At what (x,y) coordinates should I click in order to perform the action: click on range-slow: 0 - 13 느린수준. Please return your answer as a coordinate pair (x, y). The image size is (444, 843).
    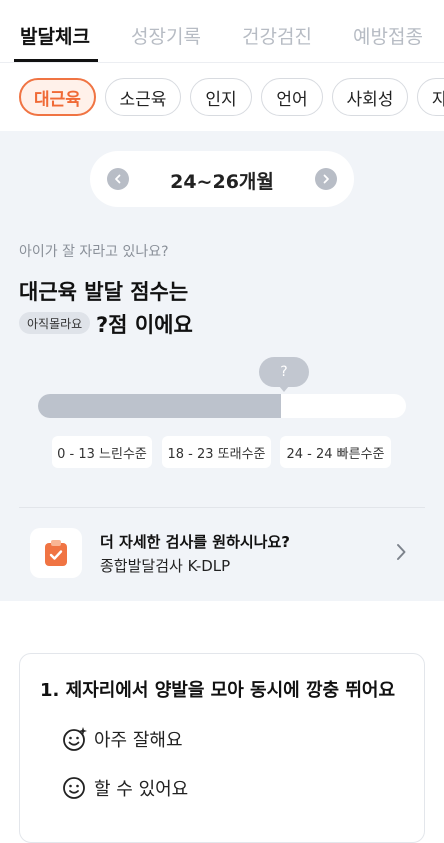
    Looking at the image, I should click on (102, 452).